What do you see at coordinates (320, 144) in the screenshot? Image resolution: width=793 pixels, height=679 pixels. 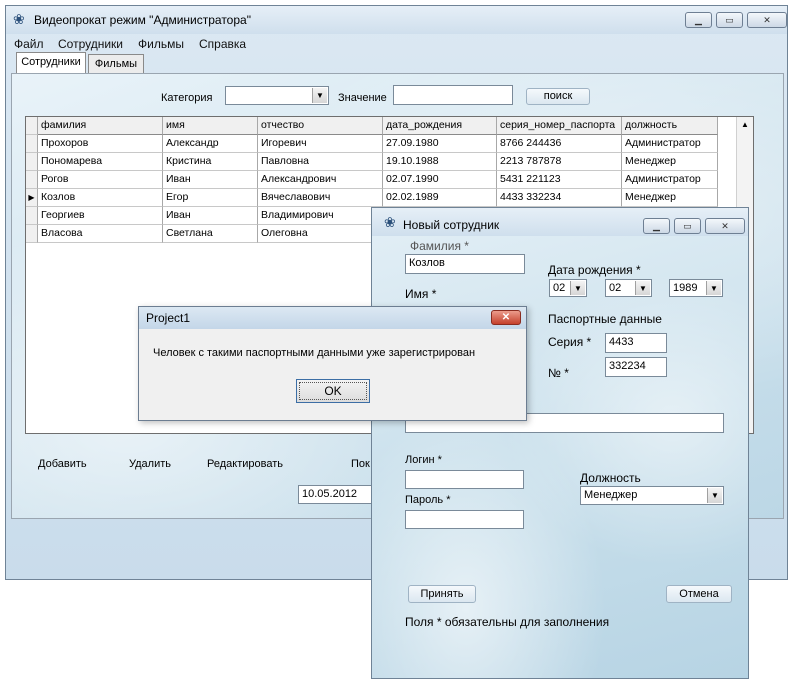 I see `grid-cell: Игоревич` at bounding box center [320, 144].